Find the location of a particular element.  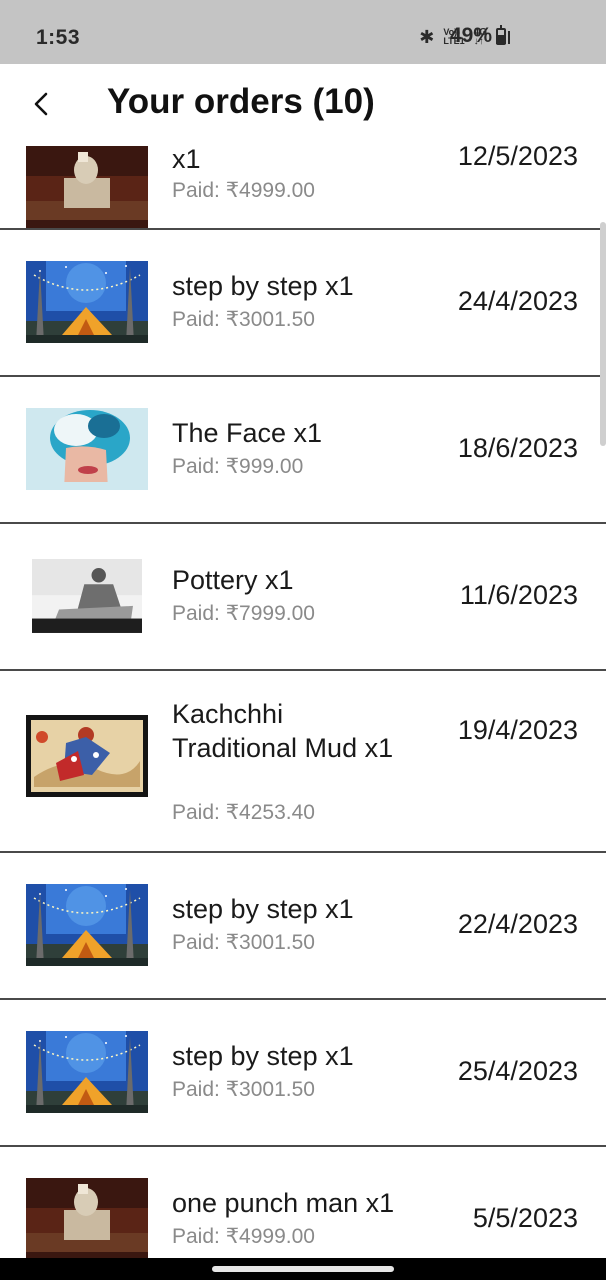

order-date: 11/6/2023 is located at coordinates (518, 595).